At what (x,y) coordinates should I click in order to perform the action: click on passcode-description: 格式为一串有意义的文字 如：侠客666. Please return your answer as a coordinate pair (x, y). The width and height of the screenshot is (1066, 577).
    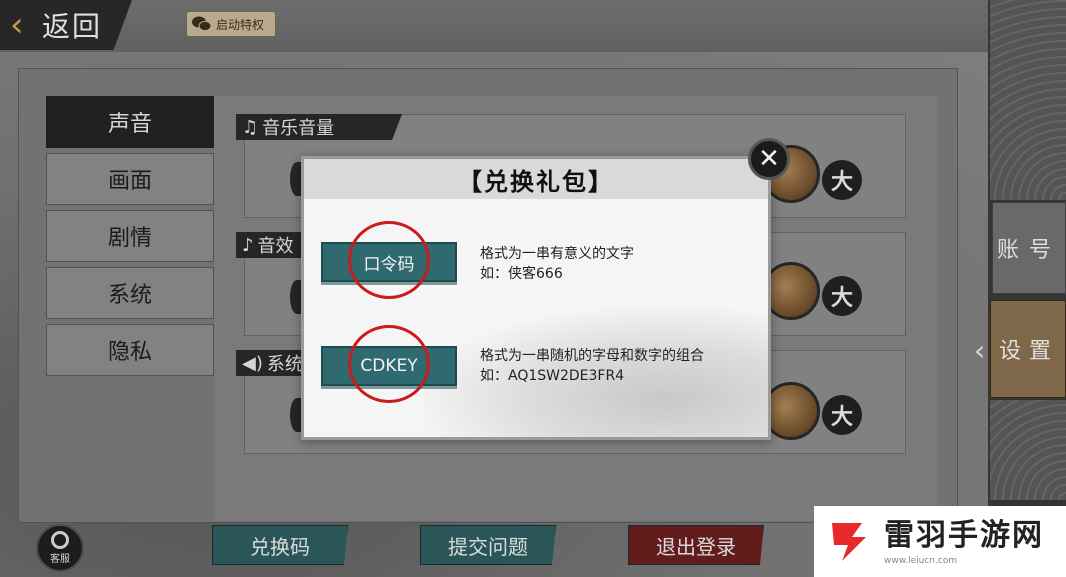
    Looking at the image, I should click on (557, 264).